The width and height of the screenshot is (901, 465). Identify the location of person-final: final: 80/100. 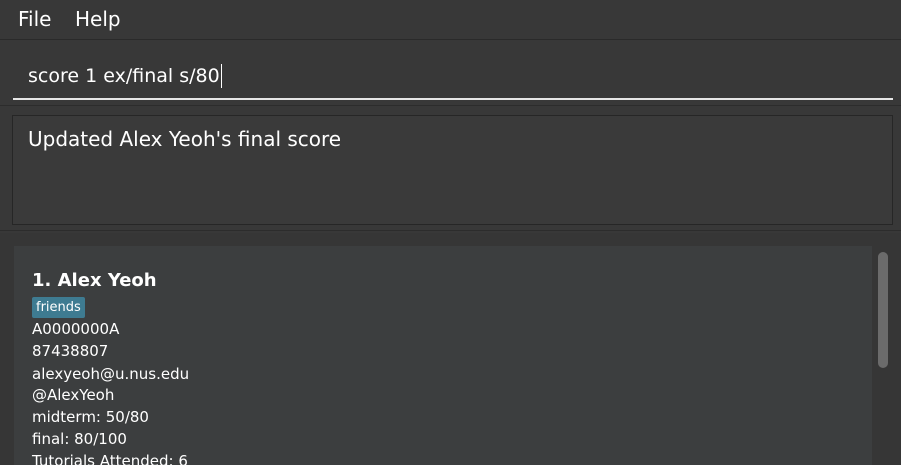
(79, 439).